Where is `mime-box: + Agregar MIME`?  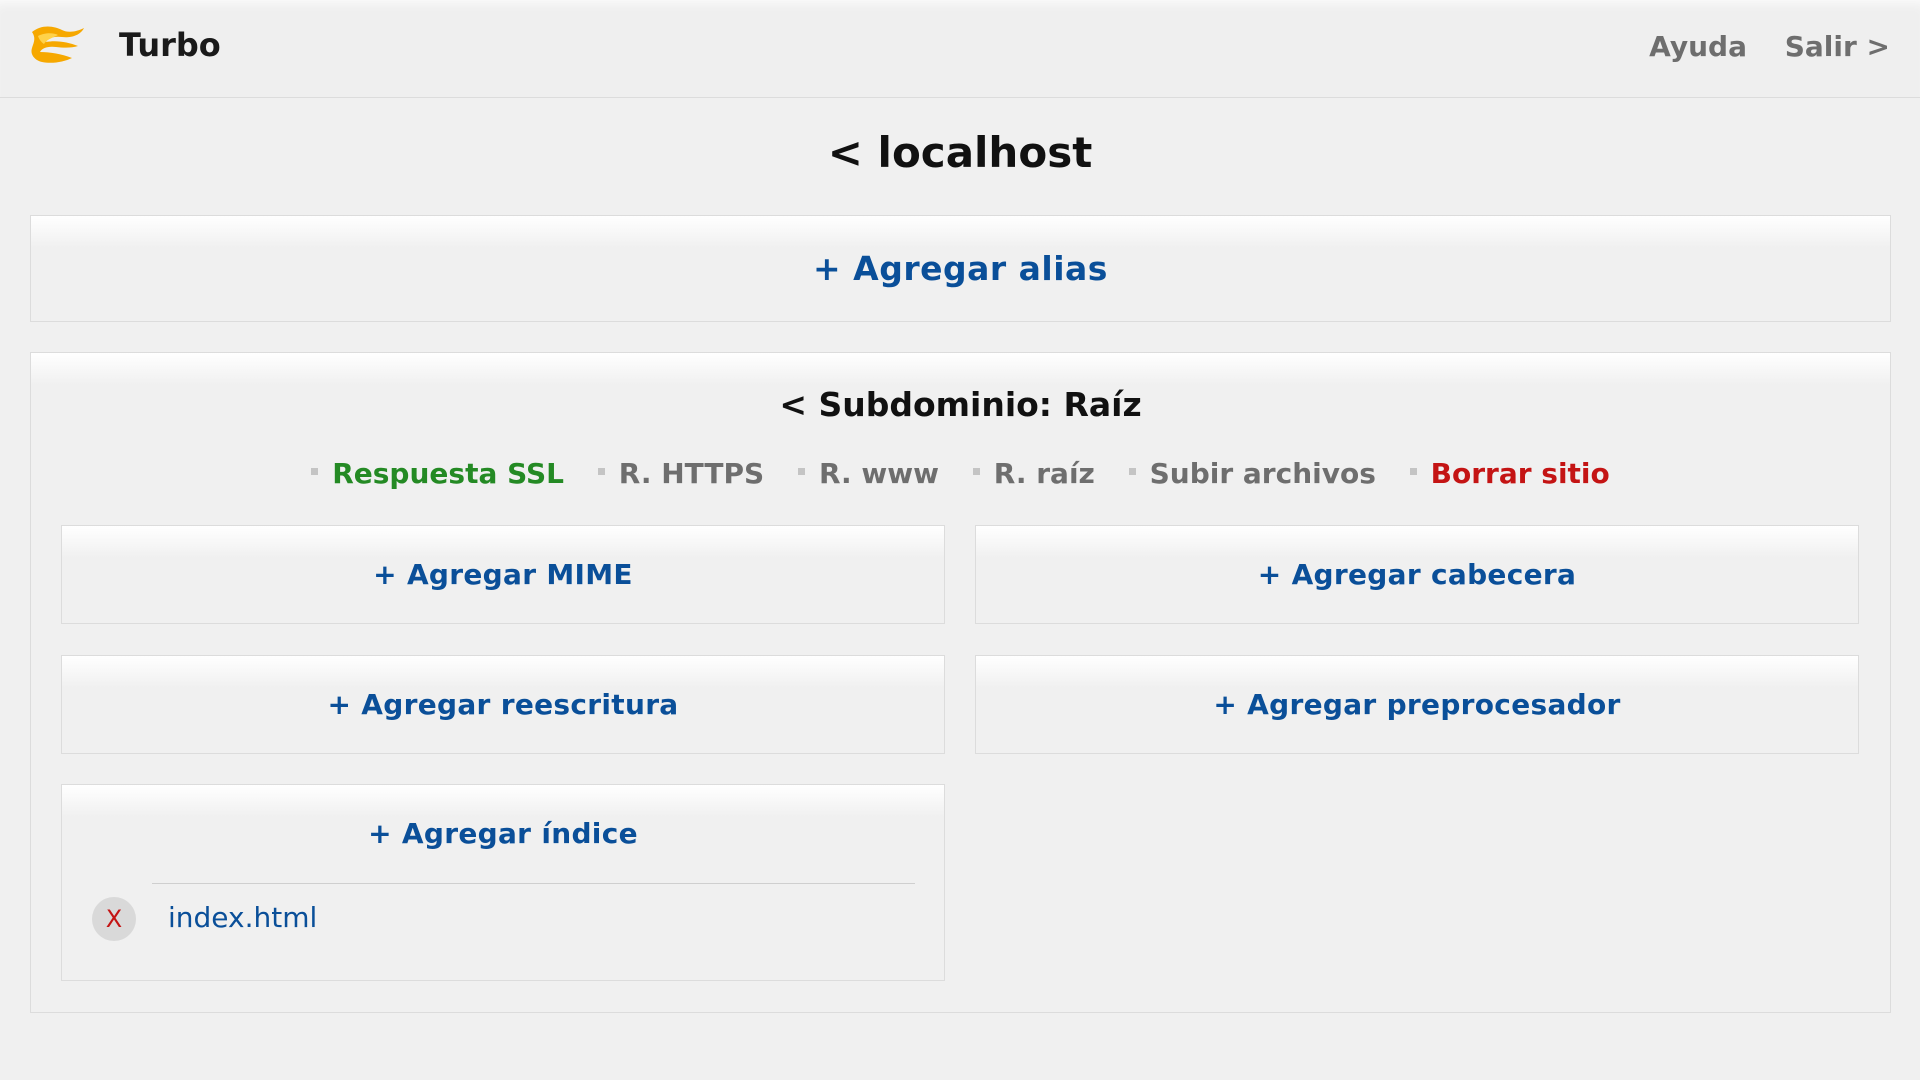 mime-box: + Agregar MIME is located at coordinates (503, 574).